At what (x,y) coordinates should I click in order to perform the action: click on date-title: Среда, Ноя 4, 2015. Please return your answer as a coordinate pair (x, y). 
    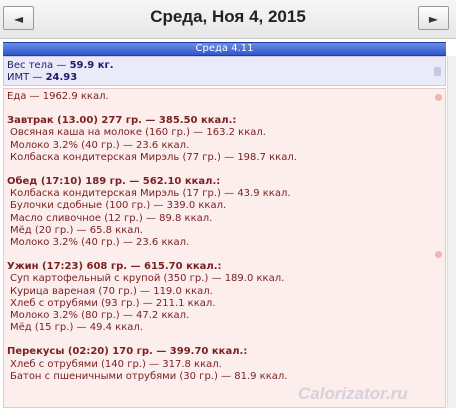
    Looking at the image, I should click on (228, 16).